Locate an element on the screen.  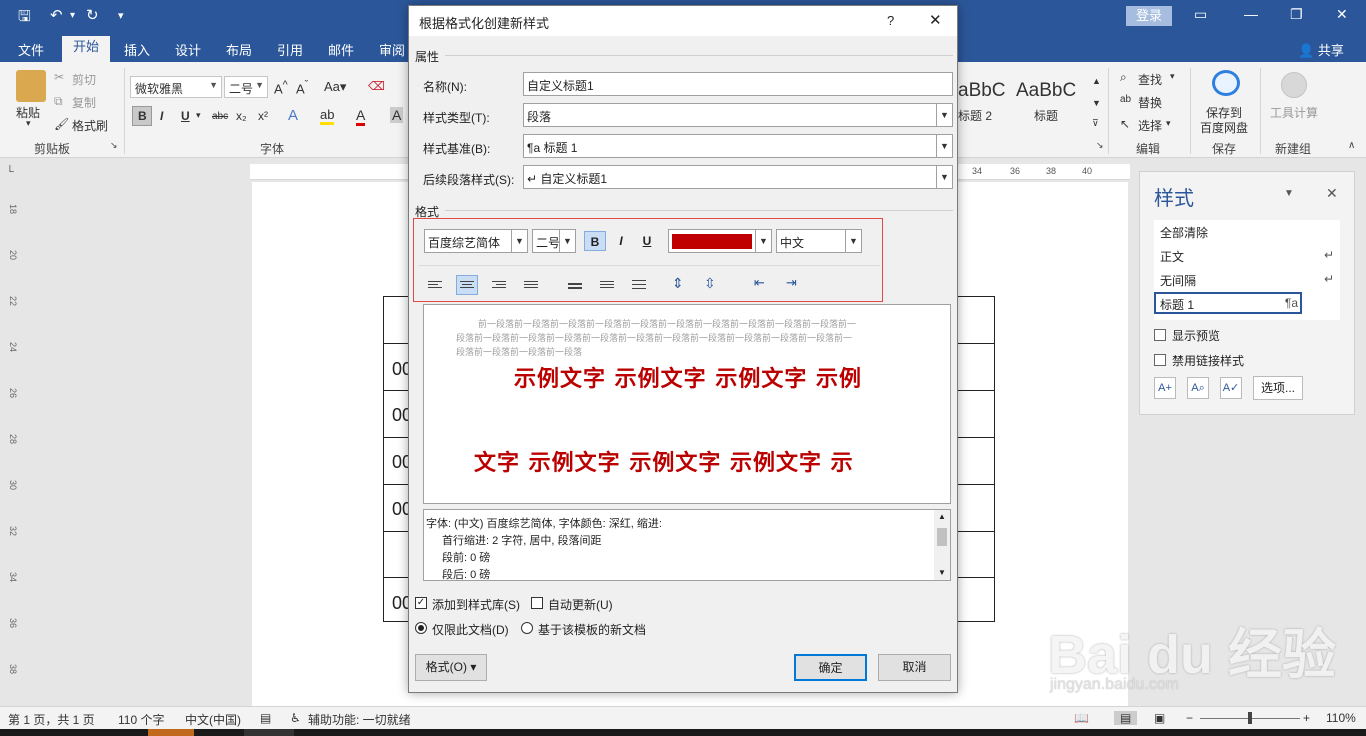
select-dropdown-icon: ▾ is located at coordinates (1168, 123).